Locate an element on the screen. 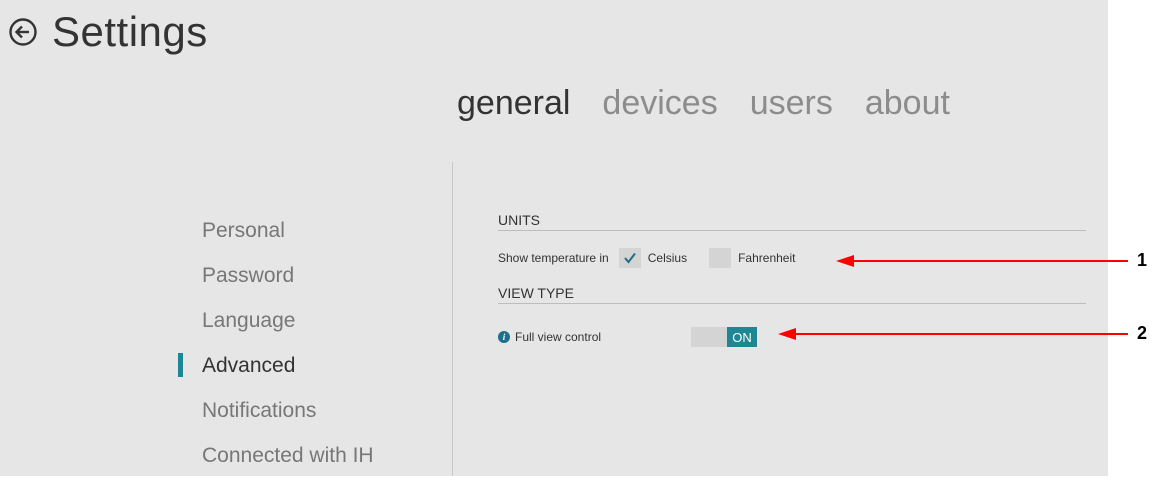 The width and height of the screenshot is (1158, 488). annotation-arrows is located at coordinates (953, 297).